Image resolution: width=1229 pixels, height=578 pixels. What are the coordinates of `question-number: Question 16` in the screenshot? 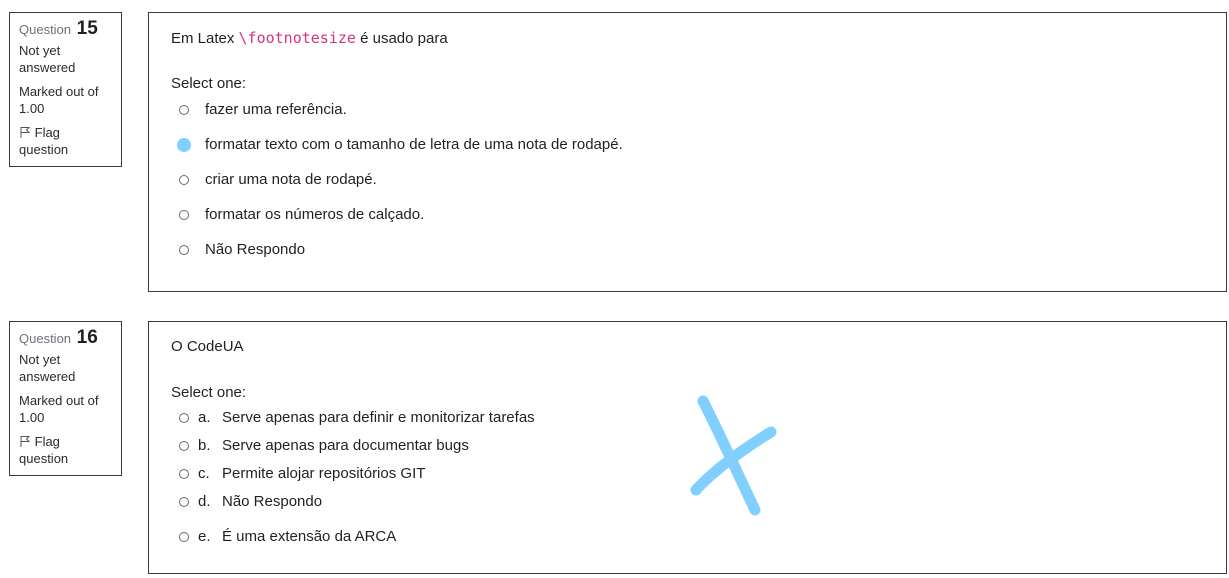 It's located at (65, 337).